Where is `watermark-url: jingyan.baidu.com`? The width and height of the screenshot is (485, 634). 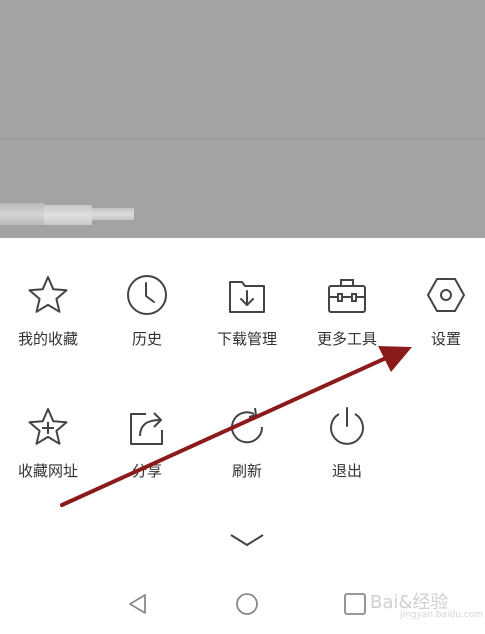
watermark-url: jingyan.baidu.com is located at coordinates (442, 615).